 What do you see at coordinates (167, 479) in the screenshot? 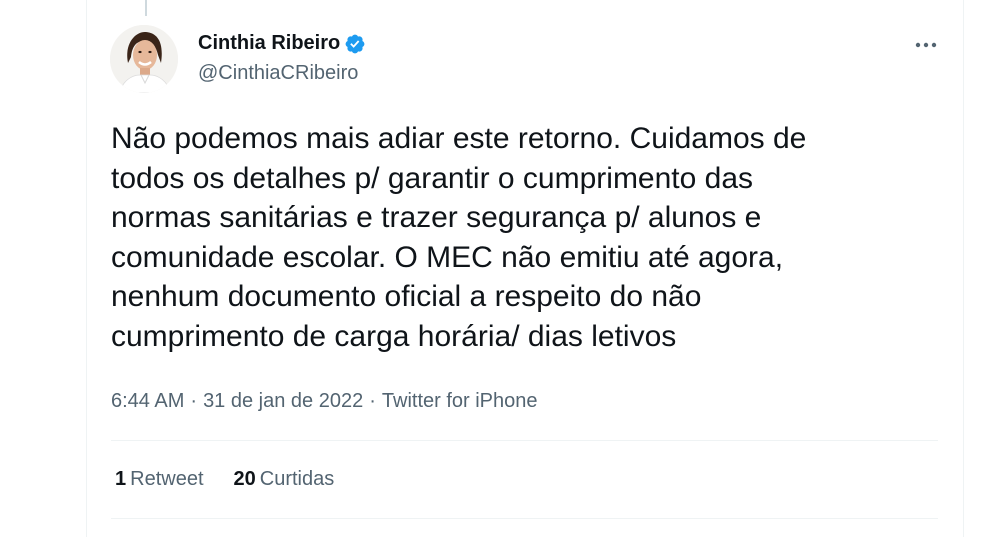
I see `retweets-label: Retweet` at bounding box center [167, 479].